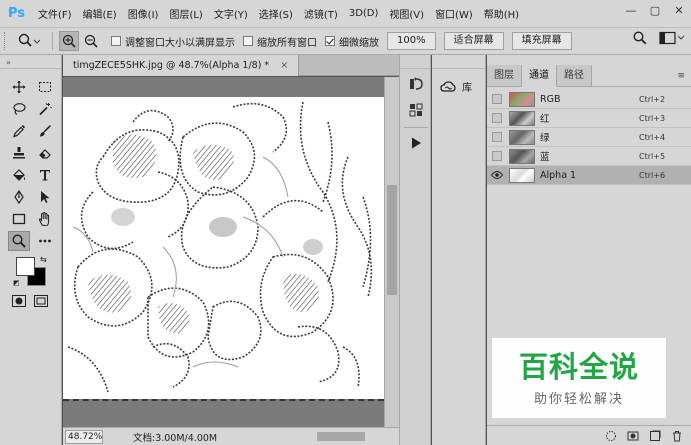  I want to click on type-icon, so click(45, 175).